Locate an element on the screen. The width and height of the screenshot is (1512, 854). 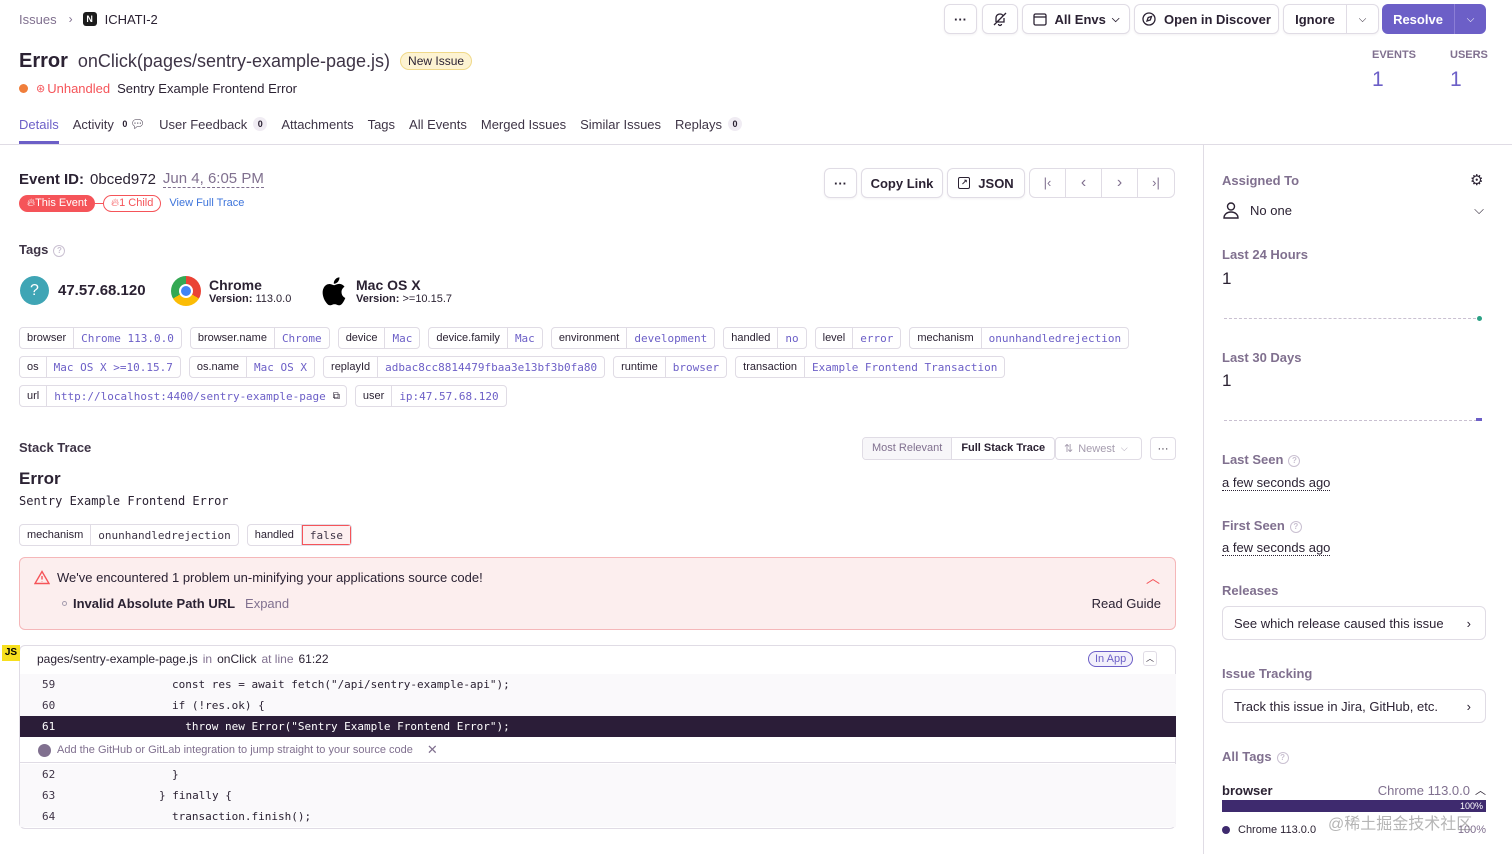
bullet-icon is located at coordinates (64, 603).